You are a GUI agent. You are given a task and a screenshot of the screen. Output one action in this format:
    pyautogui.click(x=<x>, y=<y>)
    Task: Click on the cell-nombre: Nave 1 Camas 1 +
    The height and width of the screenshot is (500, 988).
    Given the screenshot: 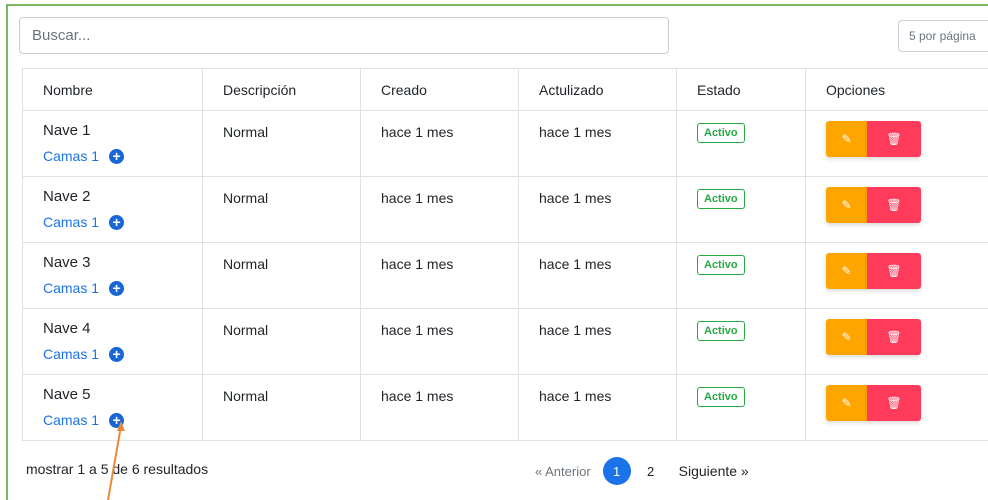 What is the action you would take?
    pyautogui.click(x=112, y=143)
    